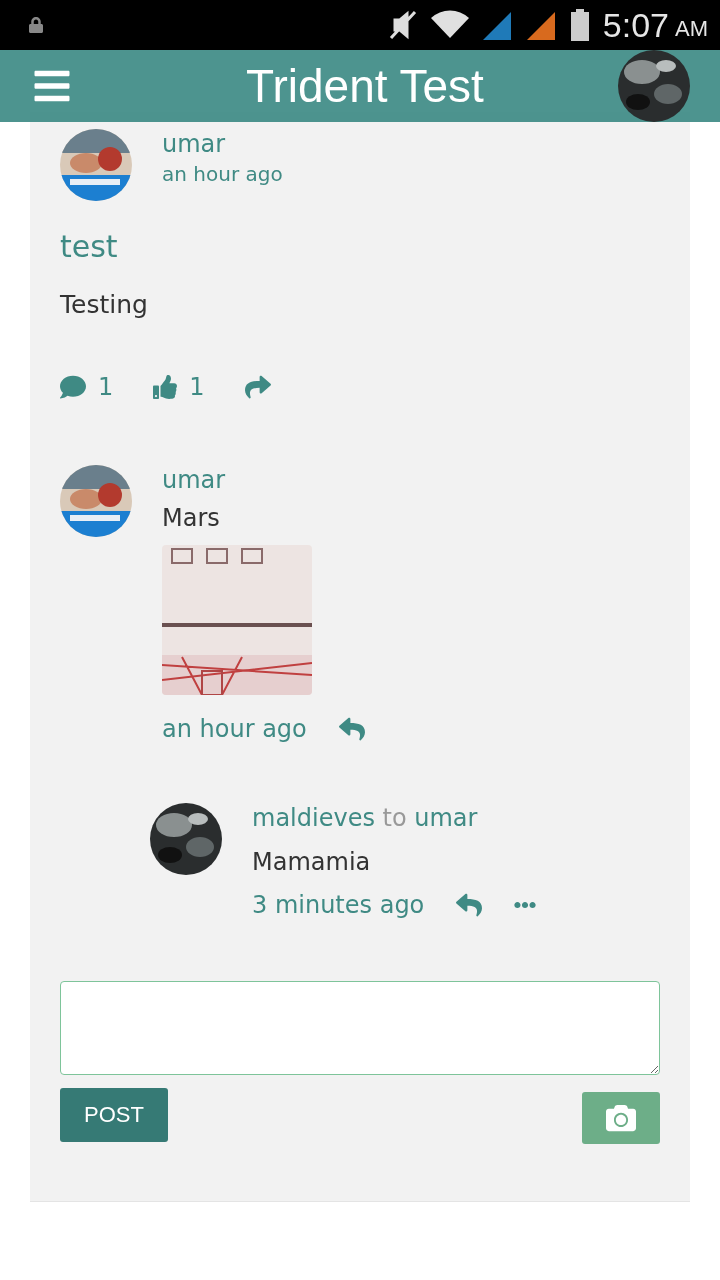 Image resolution: width=720 pixels, height=1280 pixels. Describe the element at coordinates (312, 862) in the screenshot. I see `reply-text: Mamamia` at that location.